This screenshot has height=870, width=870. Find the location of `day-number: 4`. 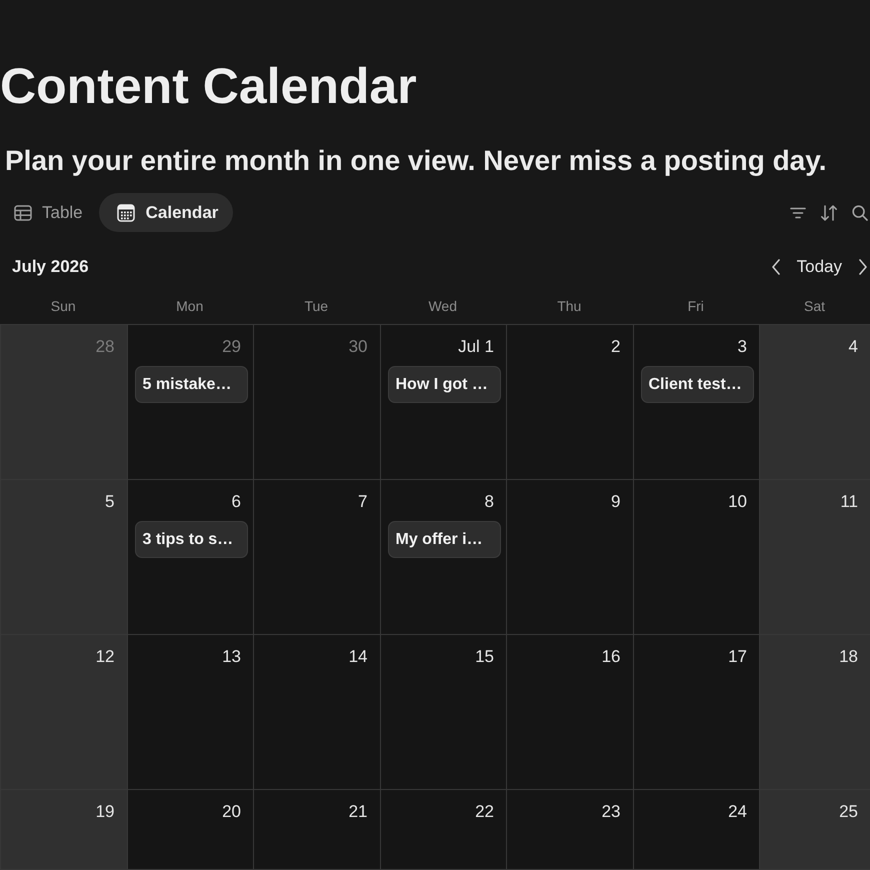

day-number: 4 is located at coordinates (853, 347).